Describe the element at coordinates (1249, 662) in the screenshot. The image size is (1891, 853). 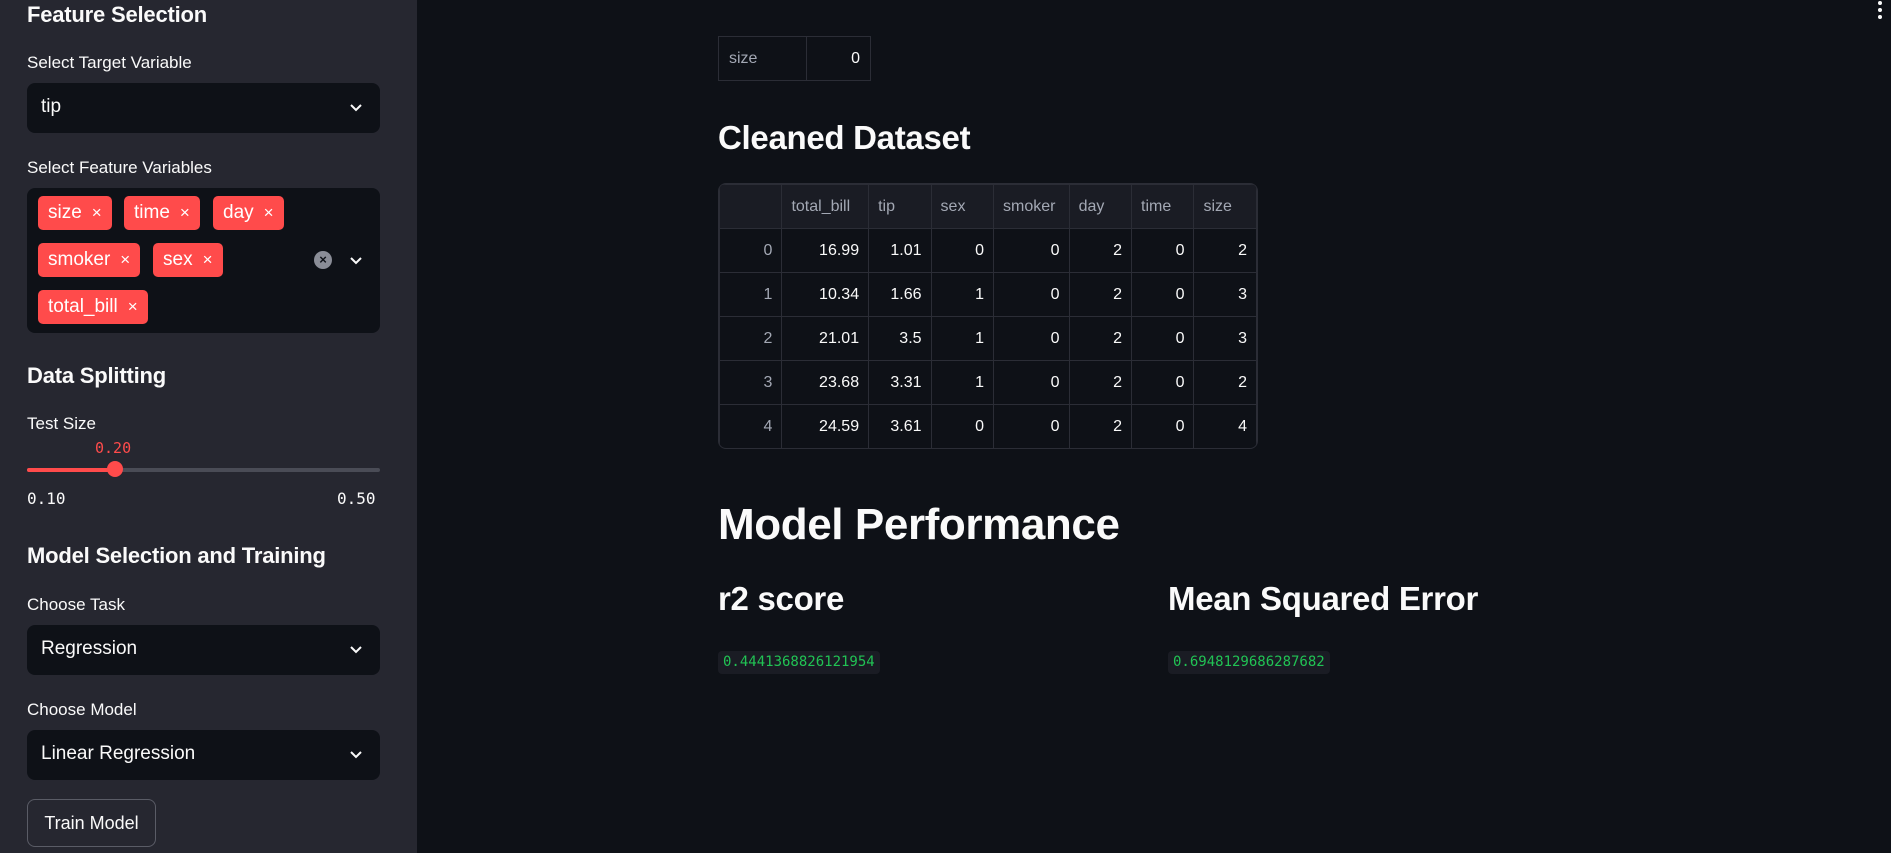
I see `mse-value: 0.6948129686287682` at that location.